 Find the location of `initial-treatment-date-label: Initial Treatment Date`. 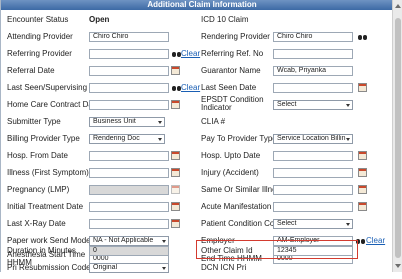

initial-treatment-date-label: Initial Treatment Date is located at coordinates (45, 206).